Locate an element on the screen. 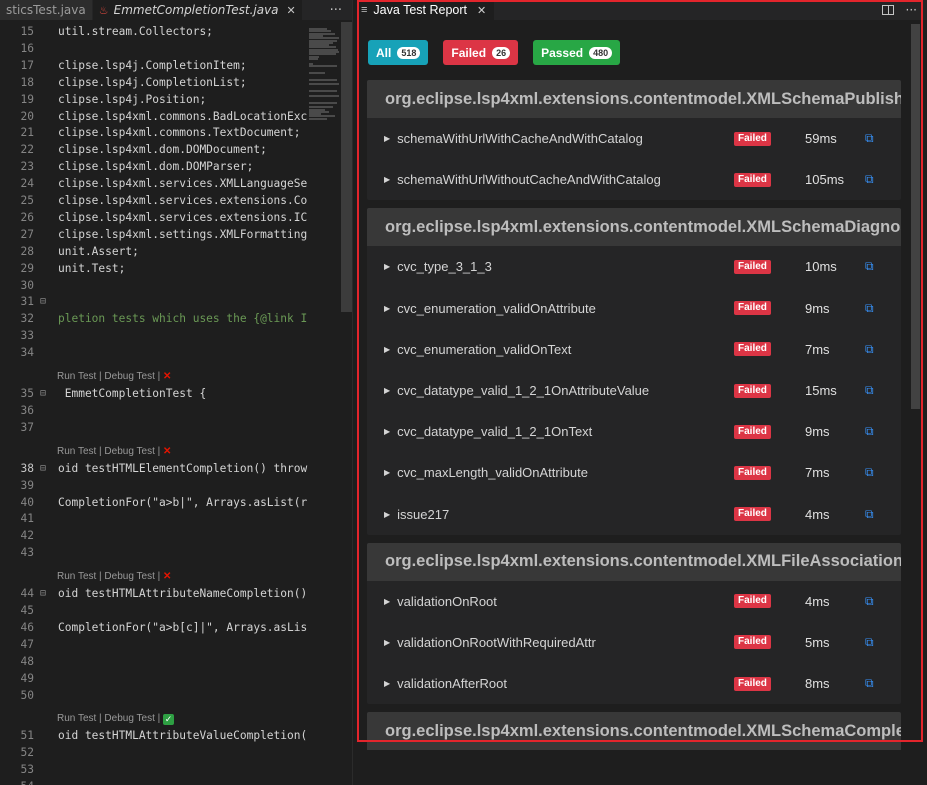 This screenshot has height=785, width=927. code-line: 49 is located at coordinates (153, 679).